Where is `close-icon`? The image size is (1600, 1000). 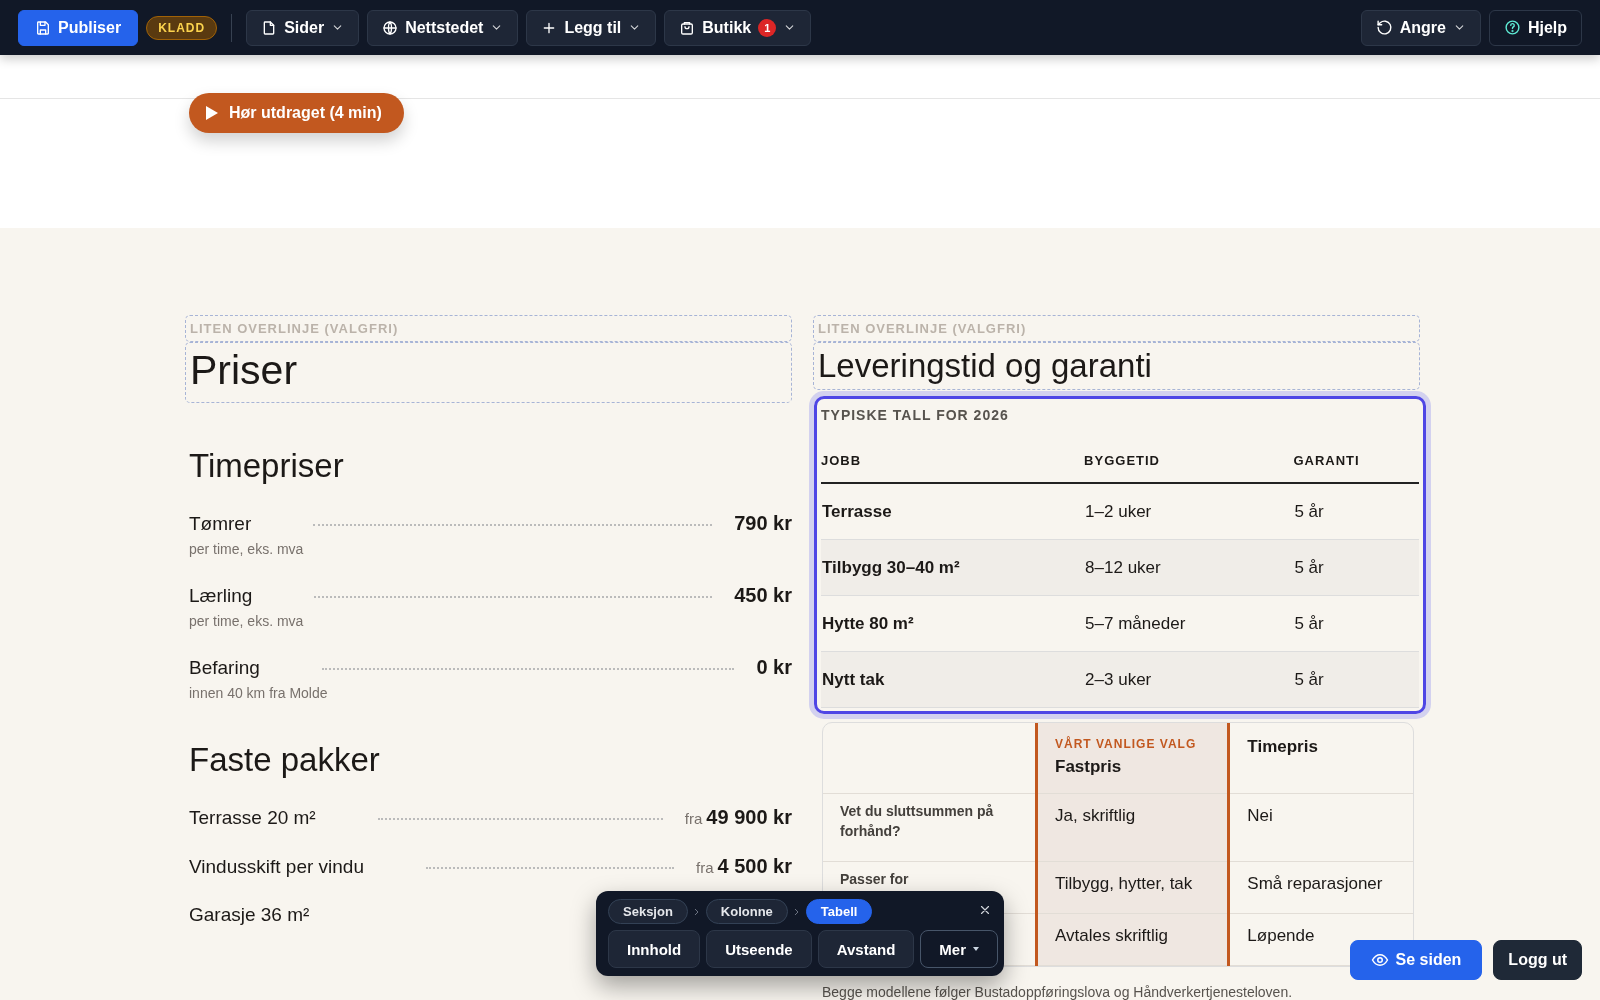
close-icon is located at coordinates (985, 910).